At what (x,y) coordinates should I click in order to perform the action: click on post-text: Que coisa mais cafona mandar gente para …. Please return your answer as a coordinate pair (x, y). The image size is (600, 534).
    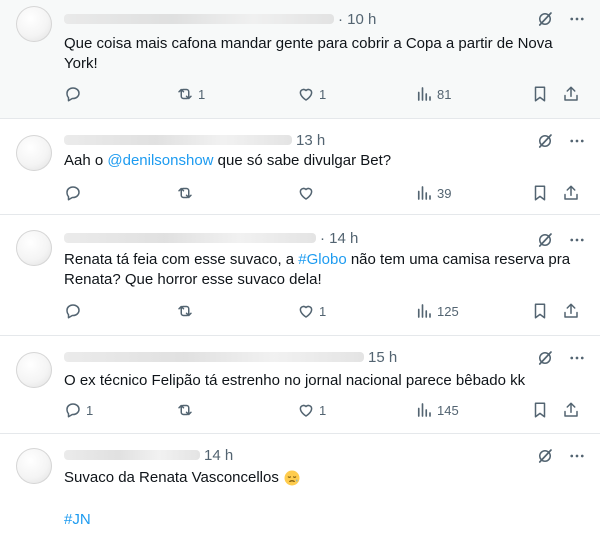
    Looking at the image, I should click on (308, 53).